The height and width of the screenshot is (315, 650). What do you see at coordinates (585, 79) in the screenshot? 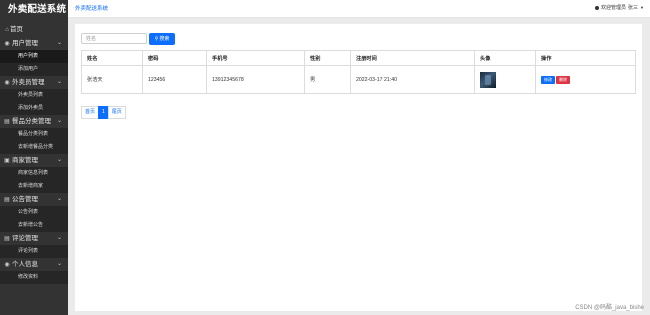
I see `cell-actions: 修改 删除` at bounding box center [585, 79].